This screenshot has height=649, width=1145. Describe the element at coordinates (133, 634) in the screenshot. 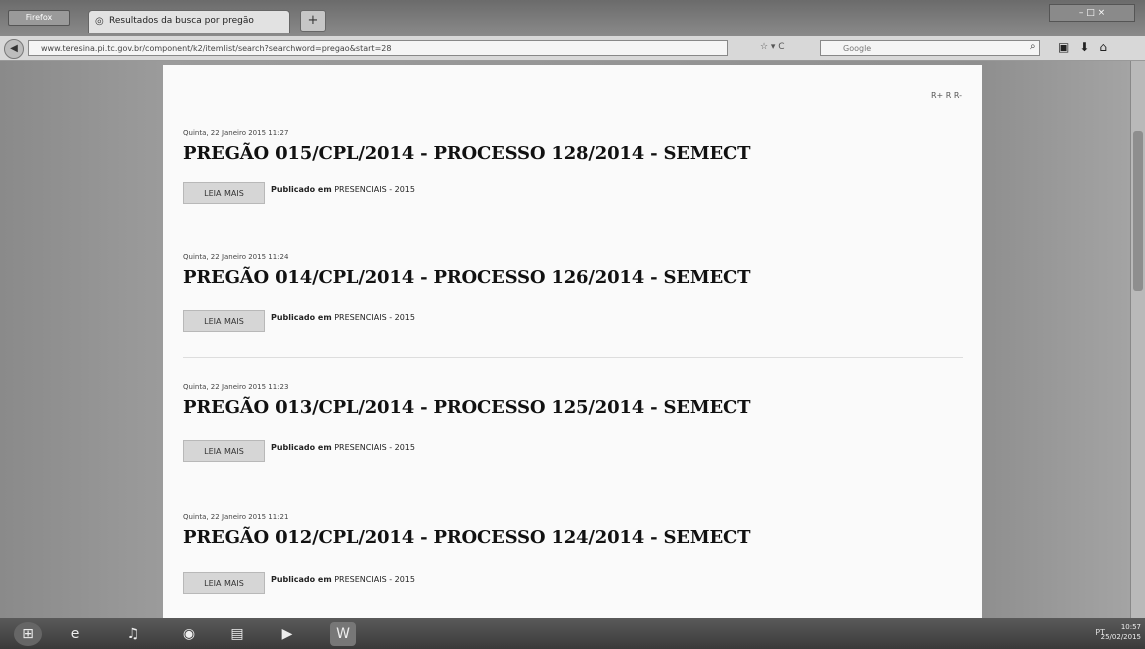

I see `itunes-icon: ♫` at that location.